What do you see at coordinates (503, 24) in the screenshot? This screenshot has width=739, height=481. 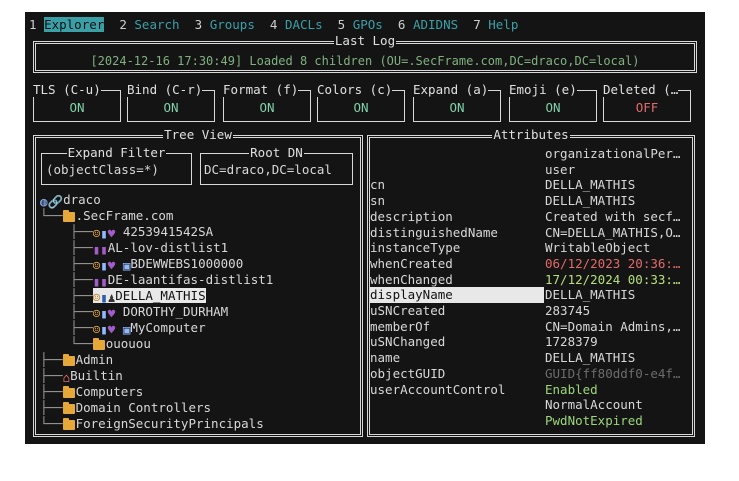 I see `tab-label: Help` at bounding box center [503, 24].